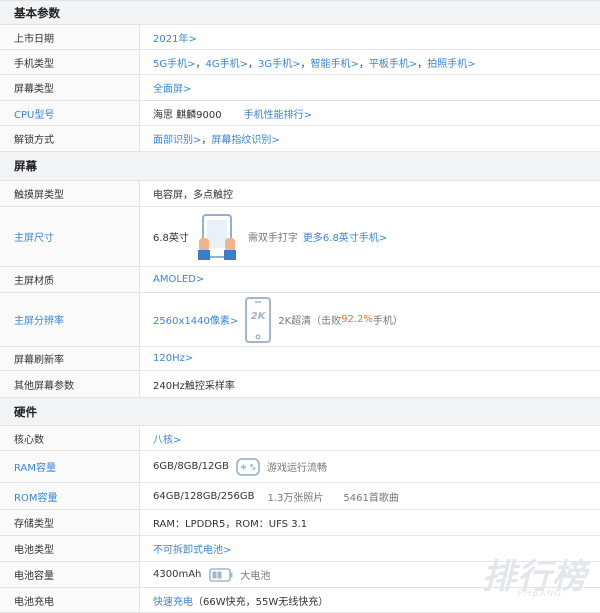  I want to click on section-screen: 屏幕, so click(300, 166).